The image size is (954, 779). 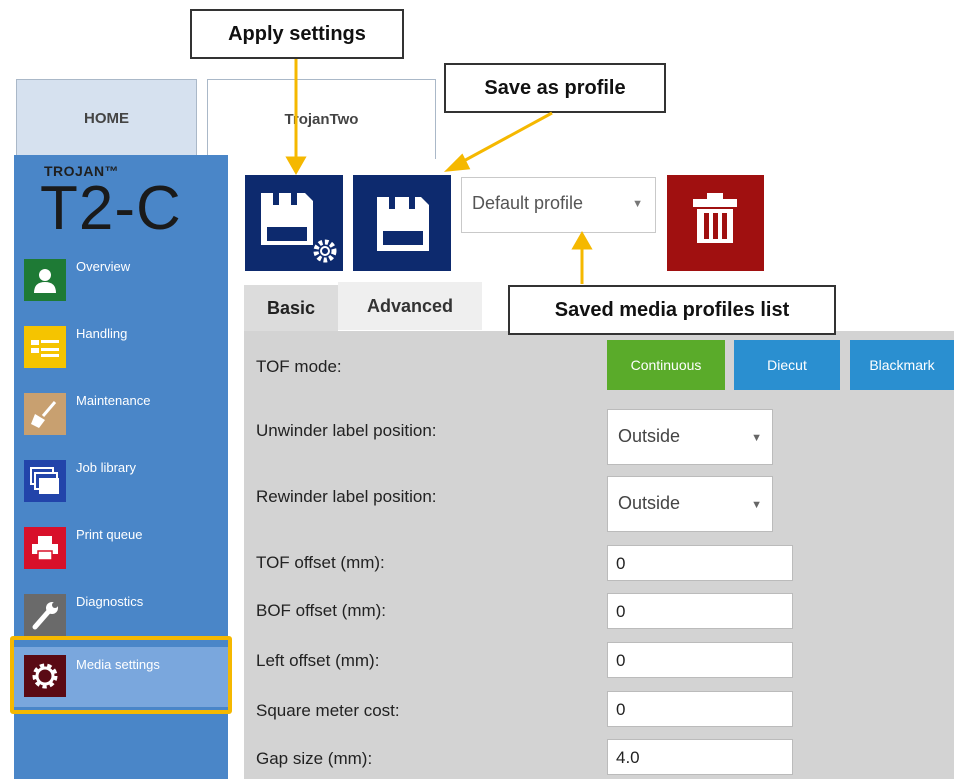 I want to click on arrow-apply-head, so click(x=296, y=166).